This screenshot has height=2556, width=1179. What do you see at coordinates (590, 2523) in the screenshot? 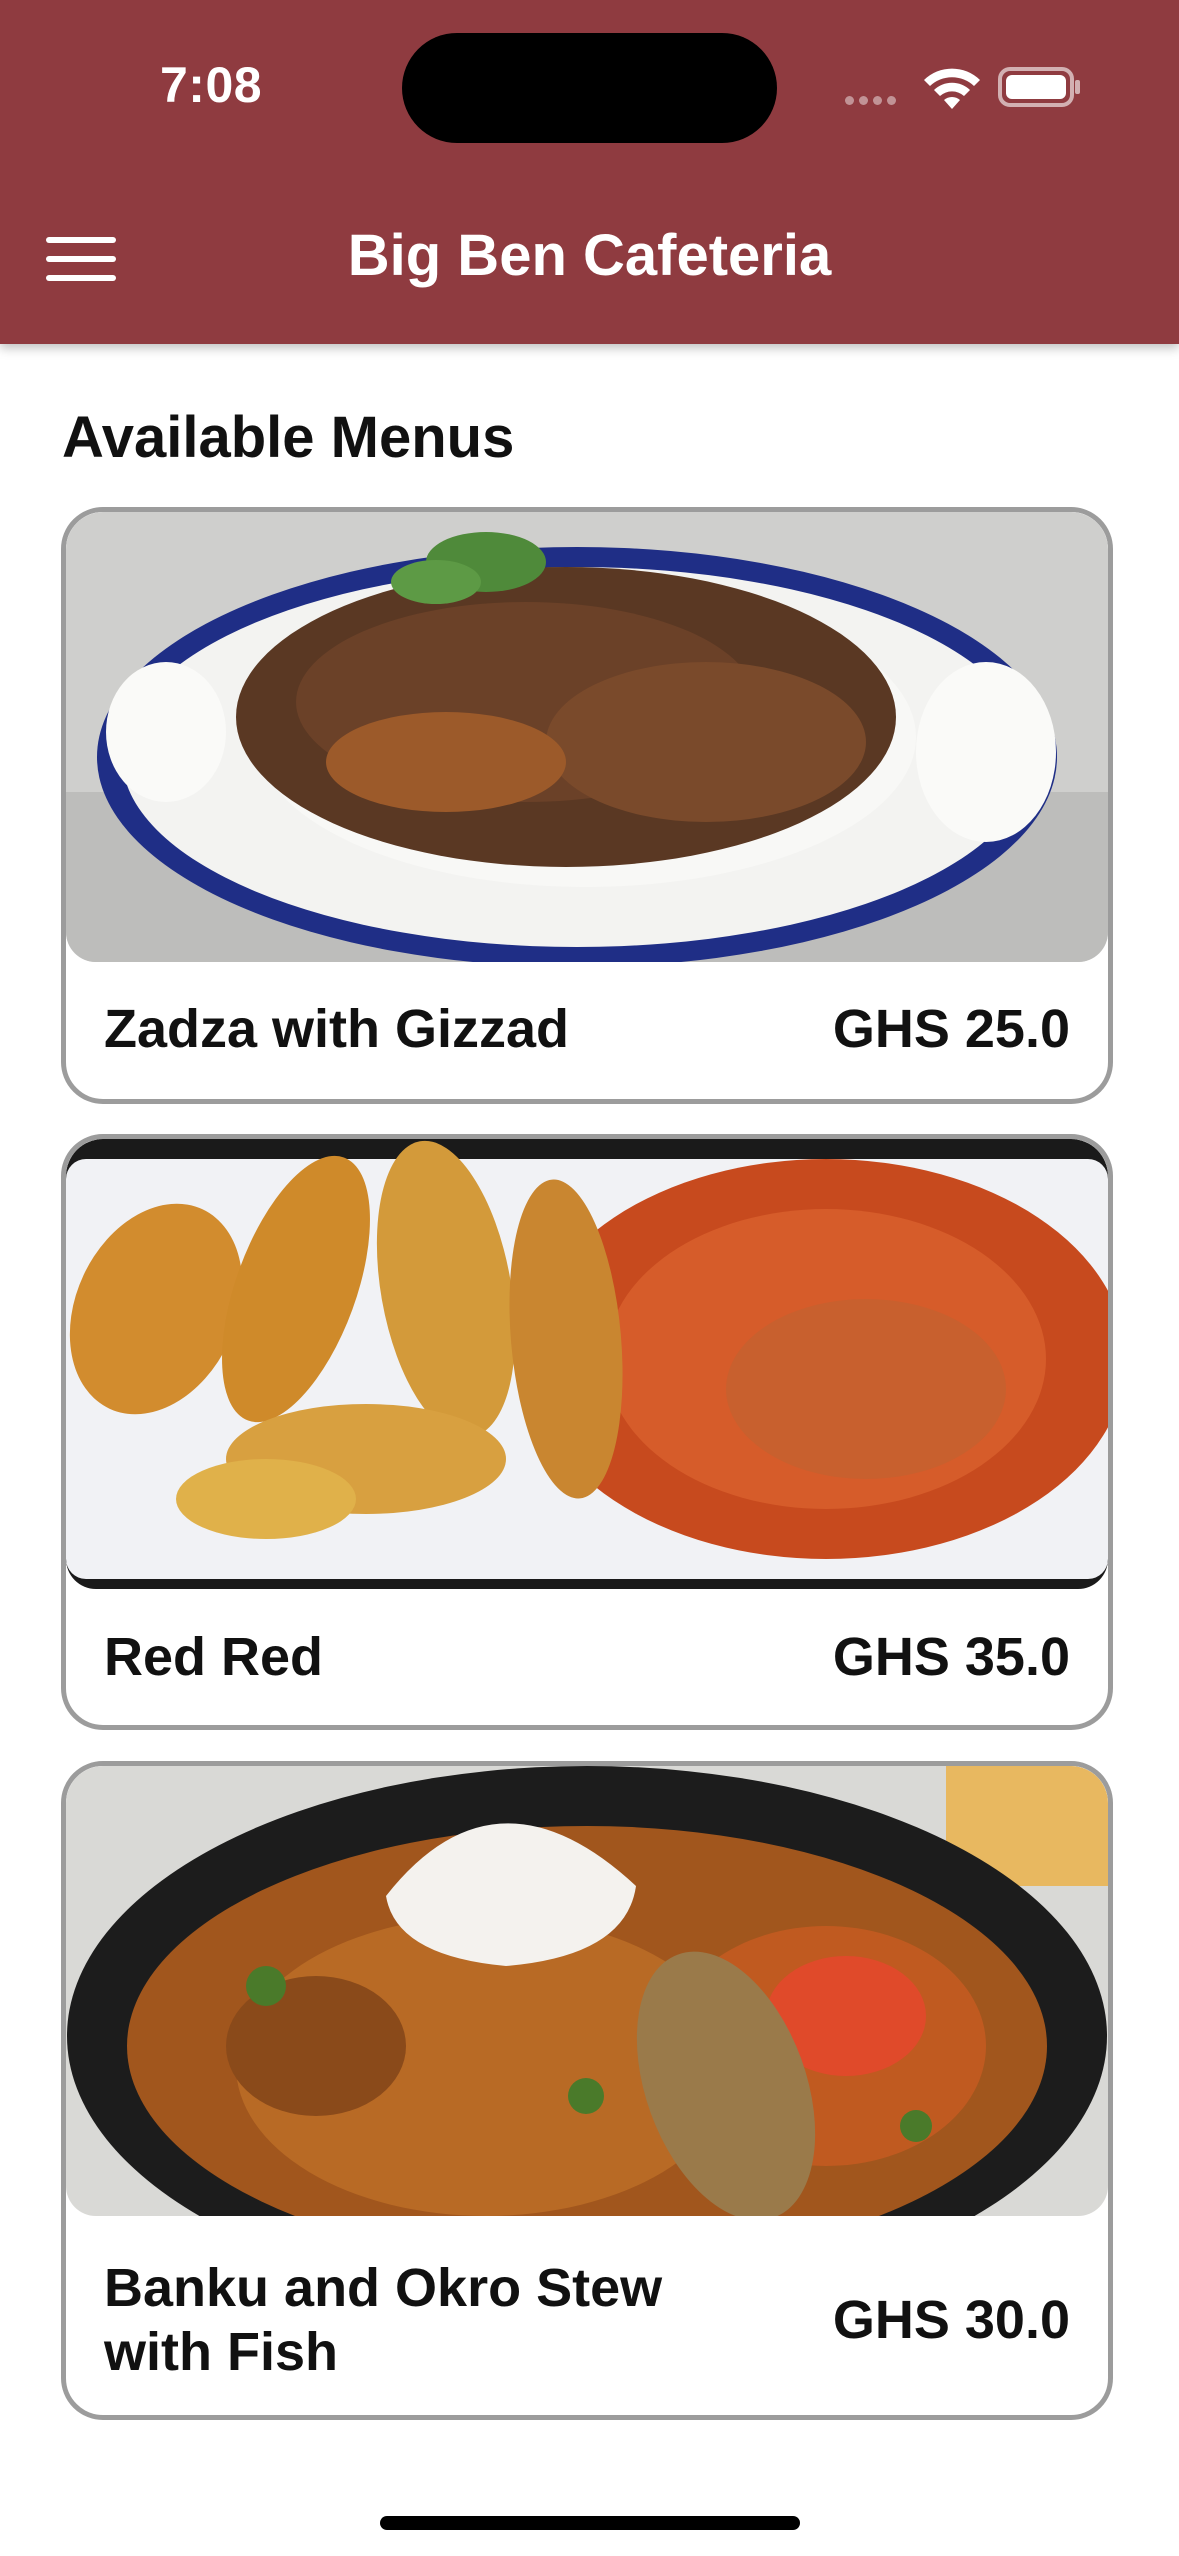
I see `home-indicator` at bounding box center [590, 2523].